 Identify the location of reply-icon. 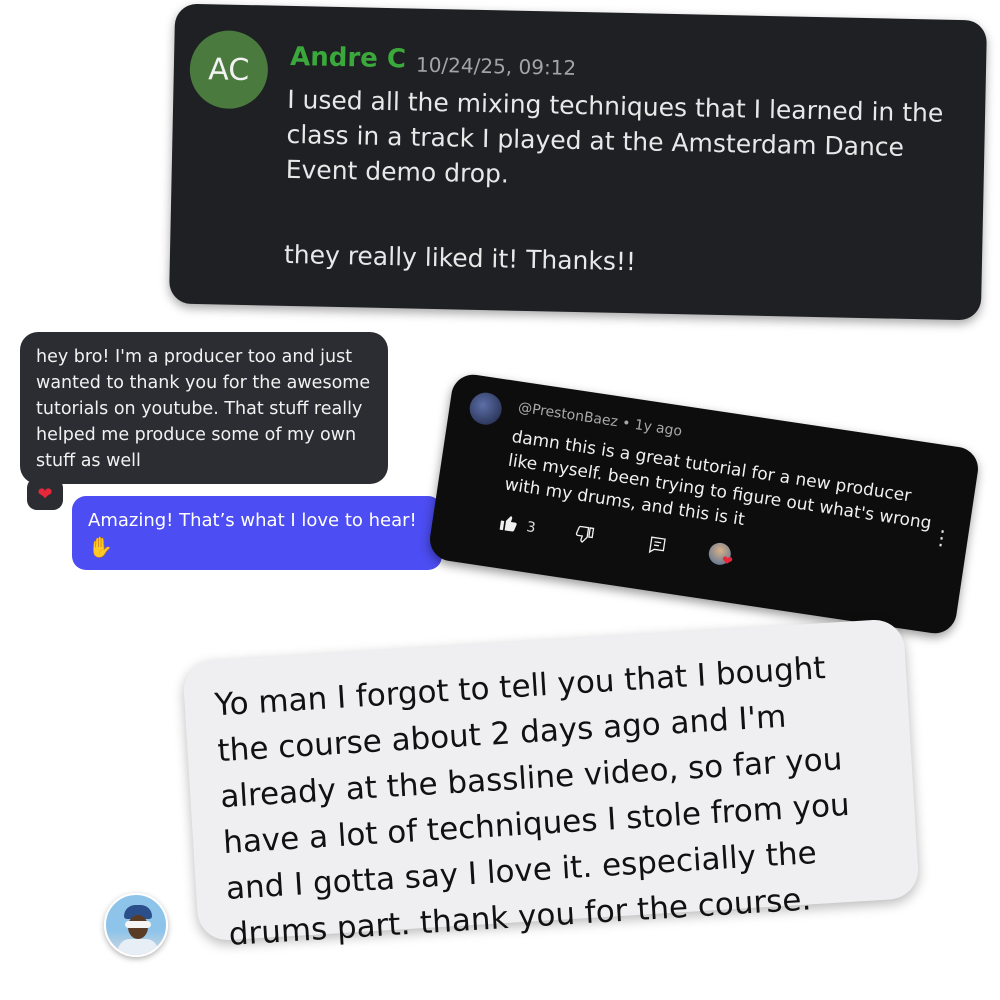
(656, 547).